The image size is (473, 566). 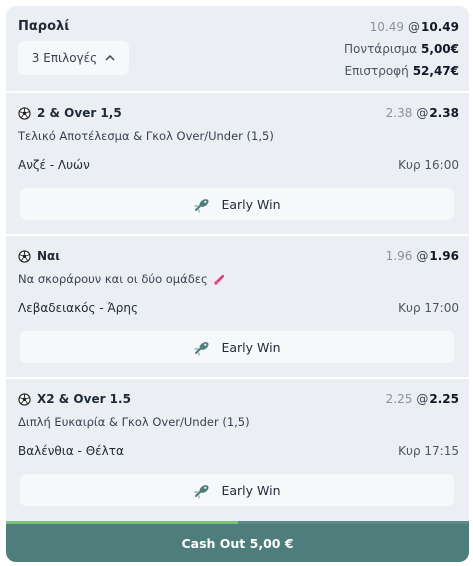 What do you see at coordinates (440, 27) in the screenshot?
I see `total-odds-current: 10.49` at bounding box center [440, 27].